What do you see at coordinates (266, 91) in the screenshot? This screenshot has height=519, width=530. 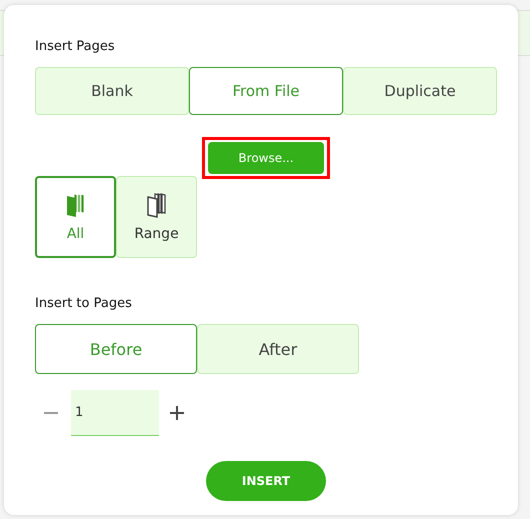 I see `option-tab: From File` at bounding box center [266, 91].